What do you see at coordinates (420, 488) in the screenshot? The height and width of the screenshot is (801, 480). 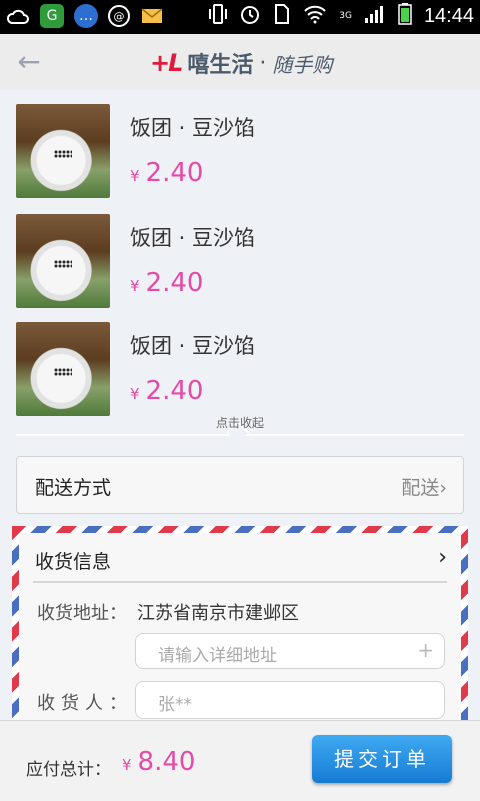 I see `delivery-value-text: 配送` at bounding box center [420, 488].